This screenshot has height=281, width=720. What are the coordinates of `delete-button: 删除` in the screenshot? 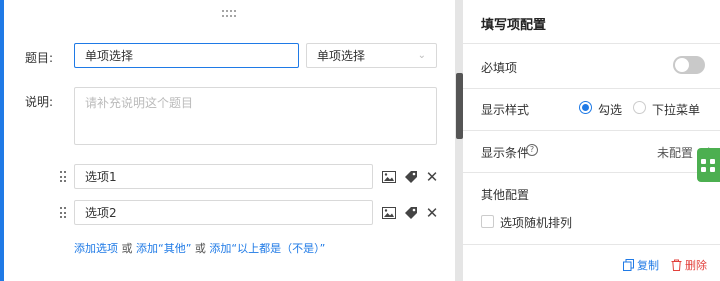 It's located at (689, 265).